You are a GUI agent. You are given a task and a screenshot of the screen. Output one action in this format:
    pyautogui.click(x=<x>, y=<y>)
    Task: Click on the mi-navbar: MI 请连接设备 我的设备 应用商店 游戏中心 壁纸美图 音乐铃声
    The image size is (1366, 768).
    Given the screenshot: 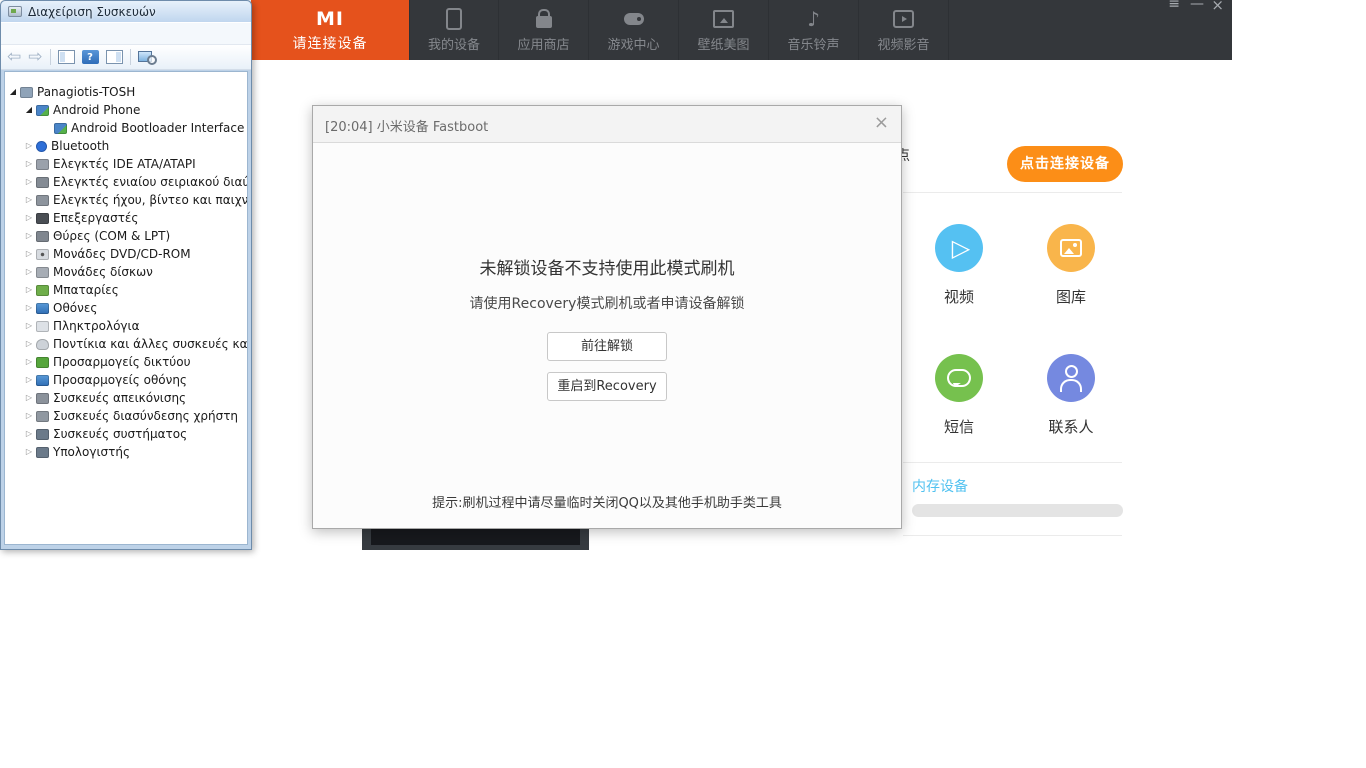 What is the action you would take?
    pyautogui.click(x=741, y=30)
    